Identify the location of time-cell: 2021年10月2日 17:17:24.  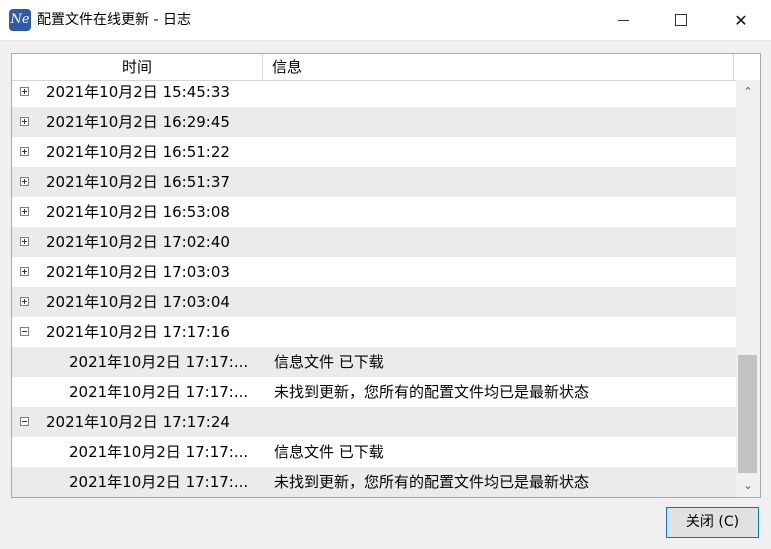
(138, 422).